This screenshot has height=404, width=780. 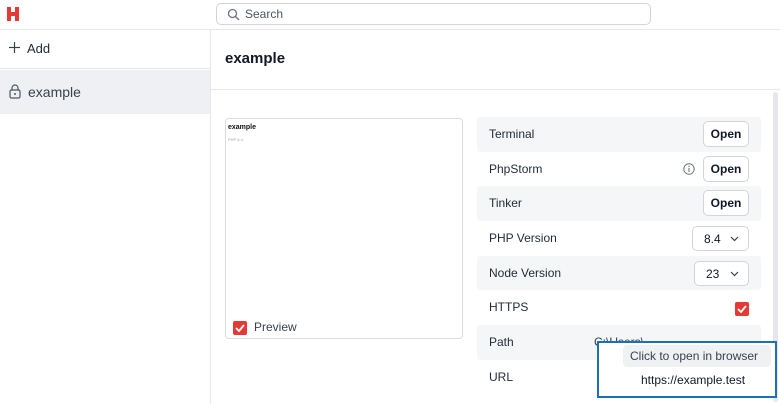 I want to click on open-terminal-button: Open, so click(x=726, y=134).